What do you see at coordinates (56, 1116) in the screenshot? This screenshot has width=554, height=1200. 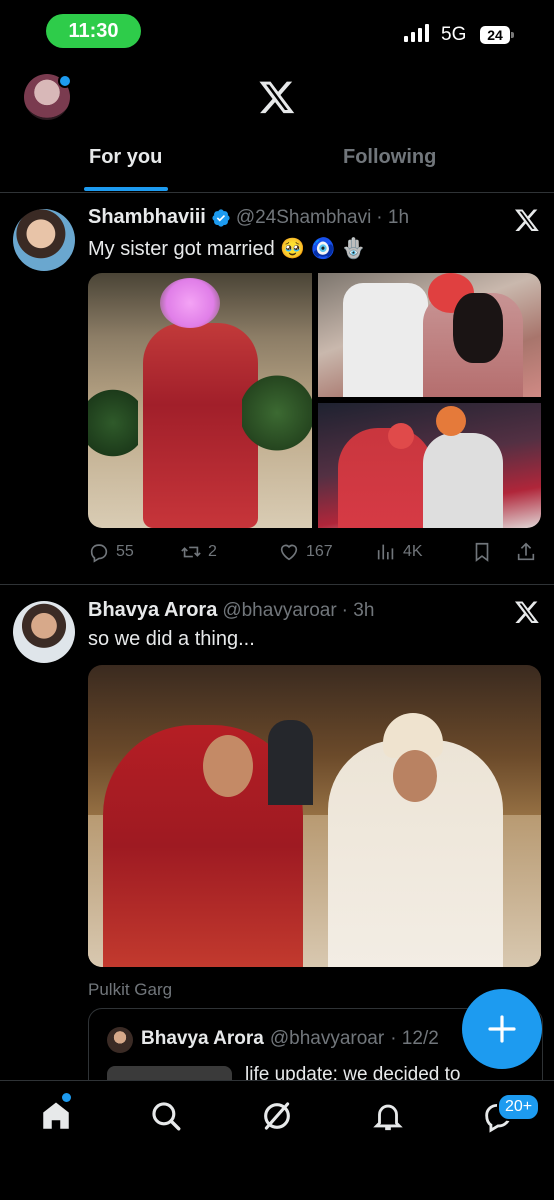 I see `home-icon` at bounding box center [56, 1116].